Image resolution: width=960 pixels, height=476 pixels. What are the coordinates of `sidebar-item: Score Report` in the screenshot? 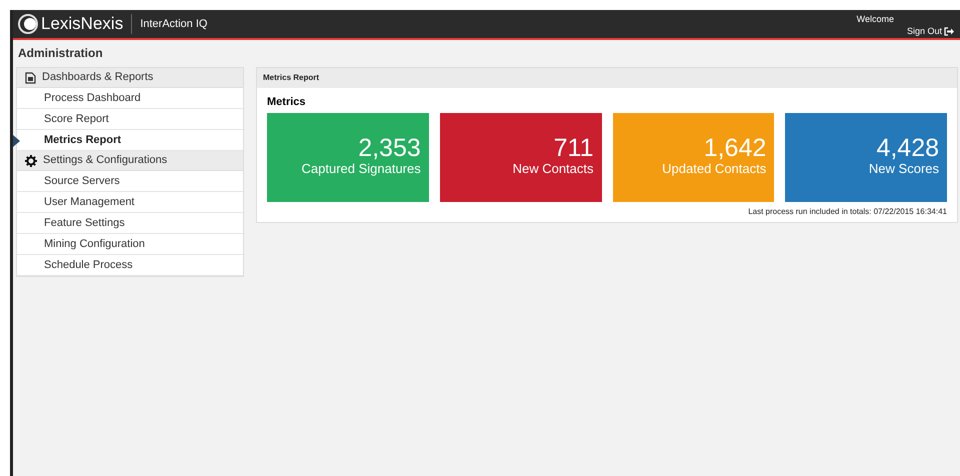 It's located at (130, 119).